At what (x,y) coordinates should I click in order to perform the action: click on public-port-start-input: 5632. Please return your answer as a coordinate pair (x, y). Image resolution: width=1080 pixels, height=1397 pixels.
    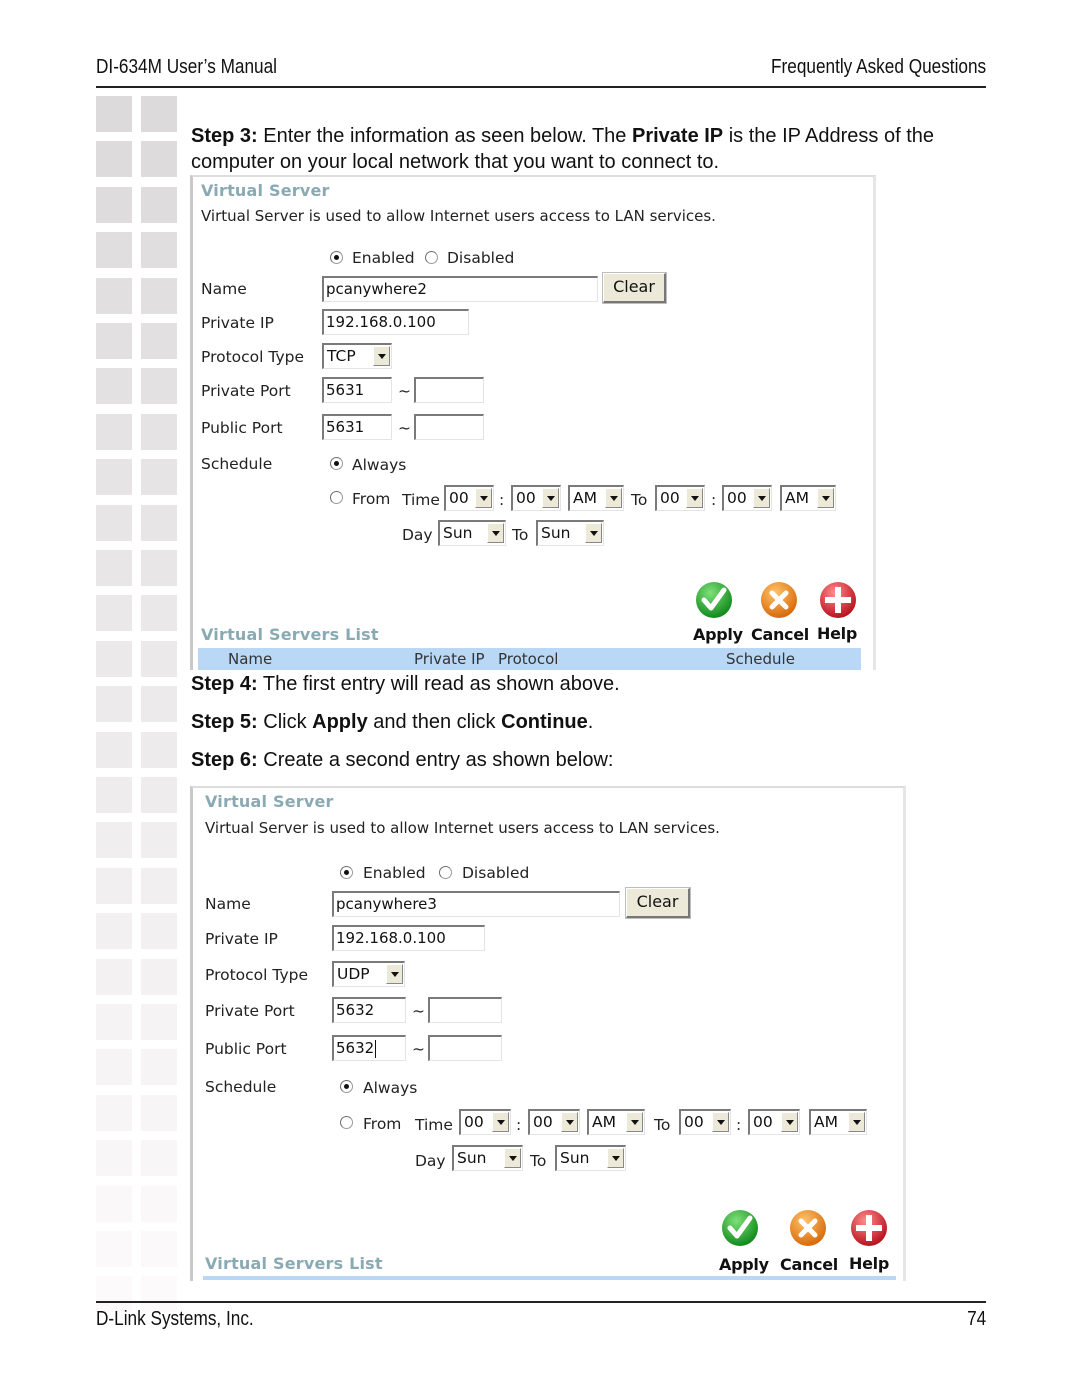
    Looking at the image, I should click on (369, 1048).